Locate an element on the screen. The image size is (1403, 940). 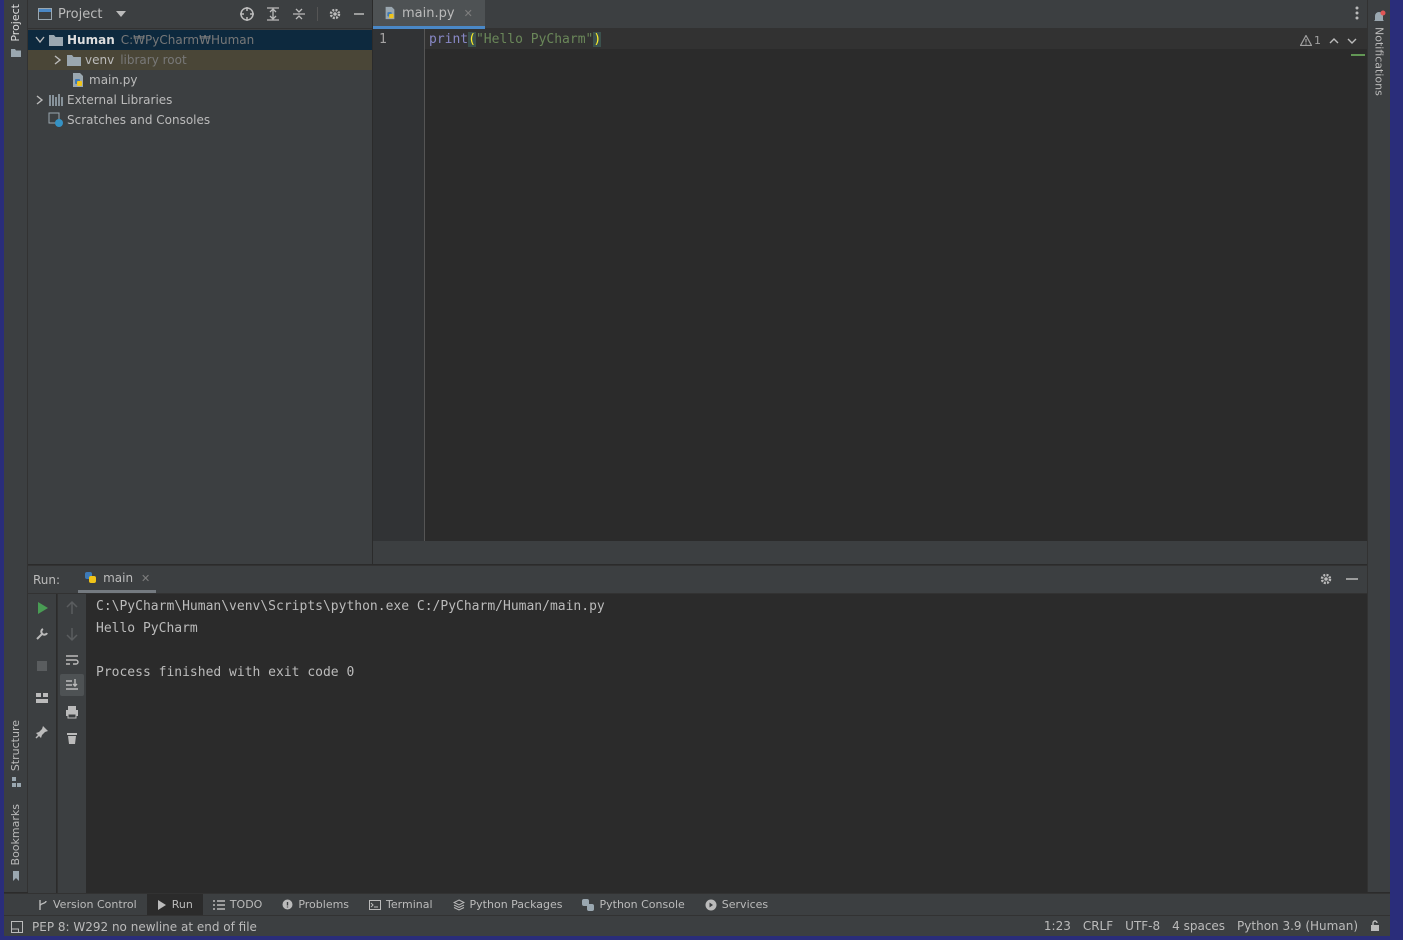
error-stripe-mark is located at coordinates (1358, 55).